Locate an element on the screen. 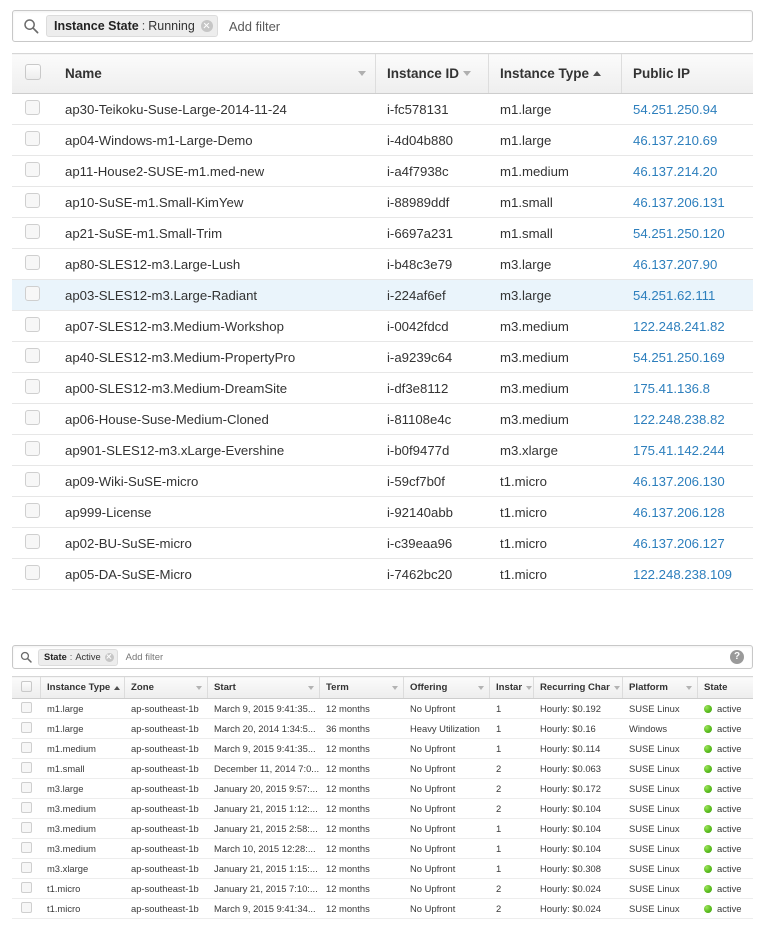 Image resolution: width=765 pixels, height=935 pixels. public-ip-cell: 54.251.250.169 is located at coordinates (687, 357).